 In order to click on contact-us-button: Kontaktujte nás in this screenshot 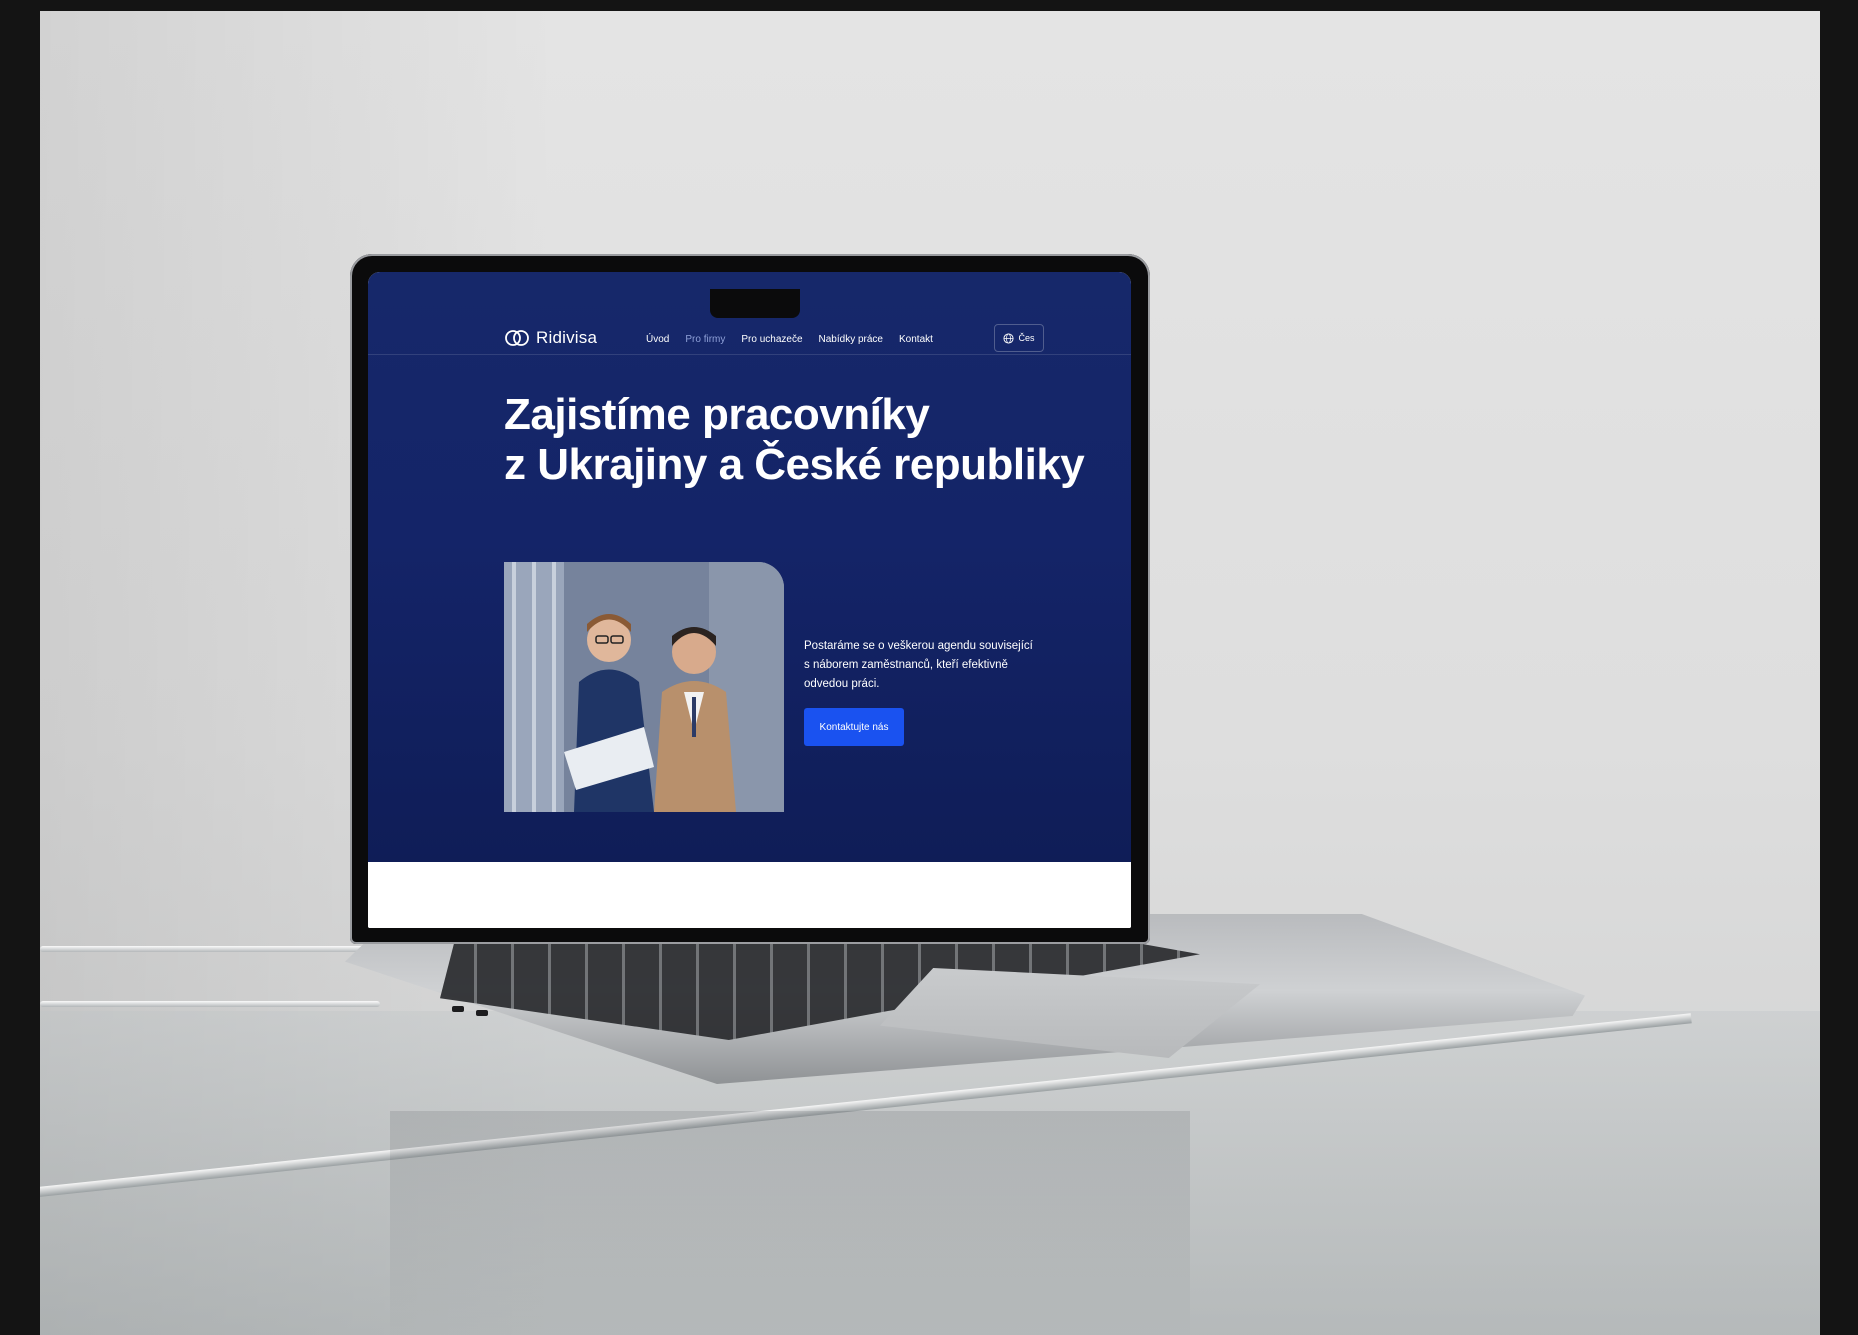, I will do `click(854, 727)`.